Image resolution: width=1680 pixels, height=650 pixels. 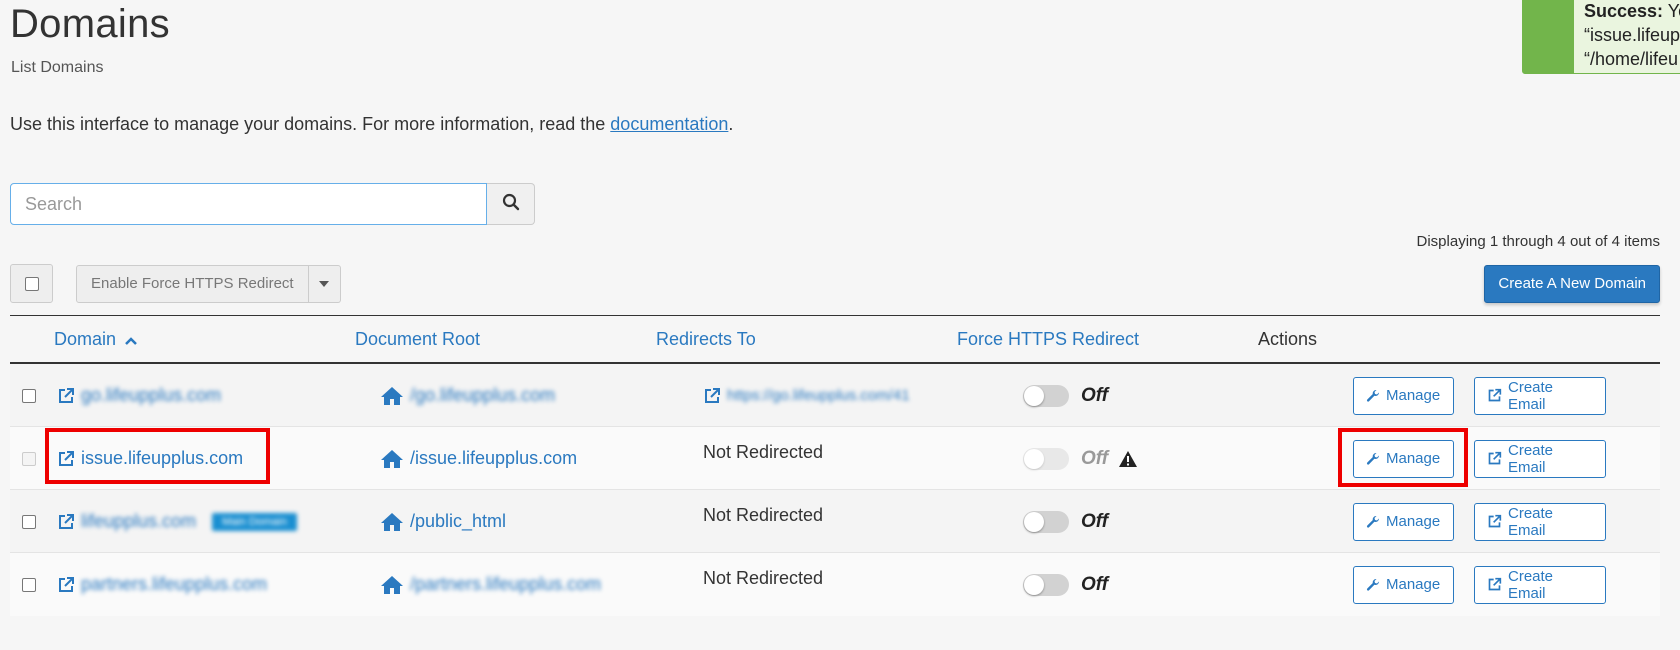 What do you see at coordinates (458, 521) in the screenshot?
I see `document-root-link: /public_html` at bounding box center [458, 521].